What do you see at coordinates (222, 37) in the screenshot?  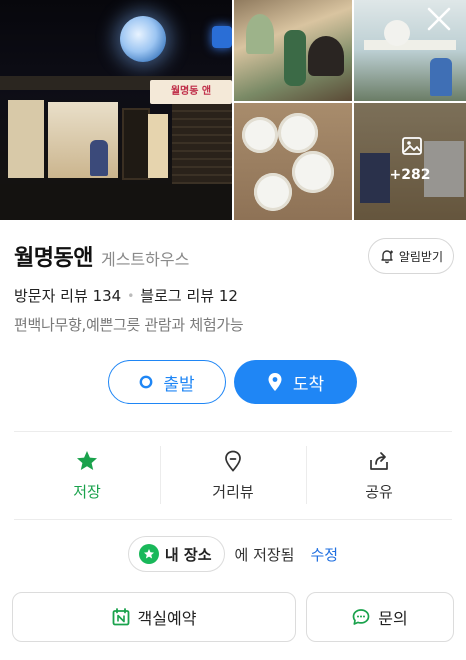 I see `blue-sign` at bounding box center [222, 37].